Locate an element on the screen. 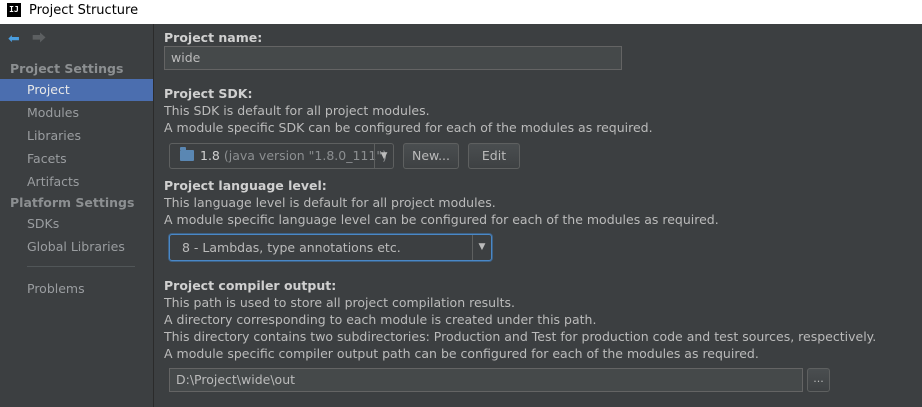 This screenshot has width=922, height=407. back-arrow-icon: ⬅ is located at coordinates (14, 39).